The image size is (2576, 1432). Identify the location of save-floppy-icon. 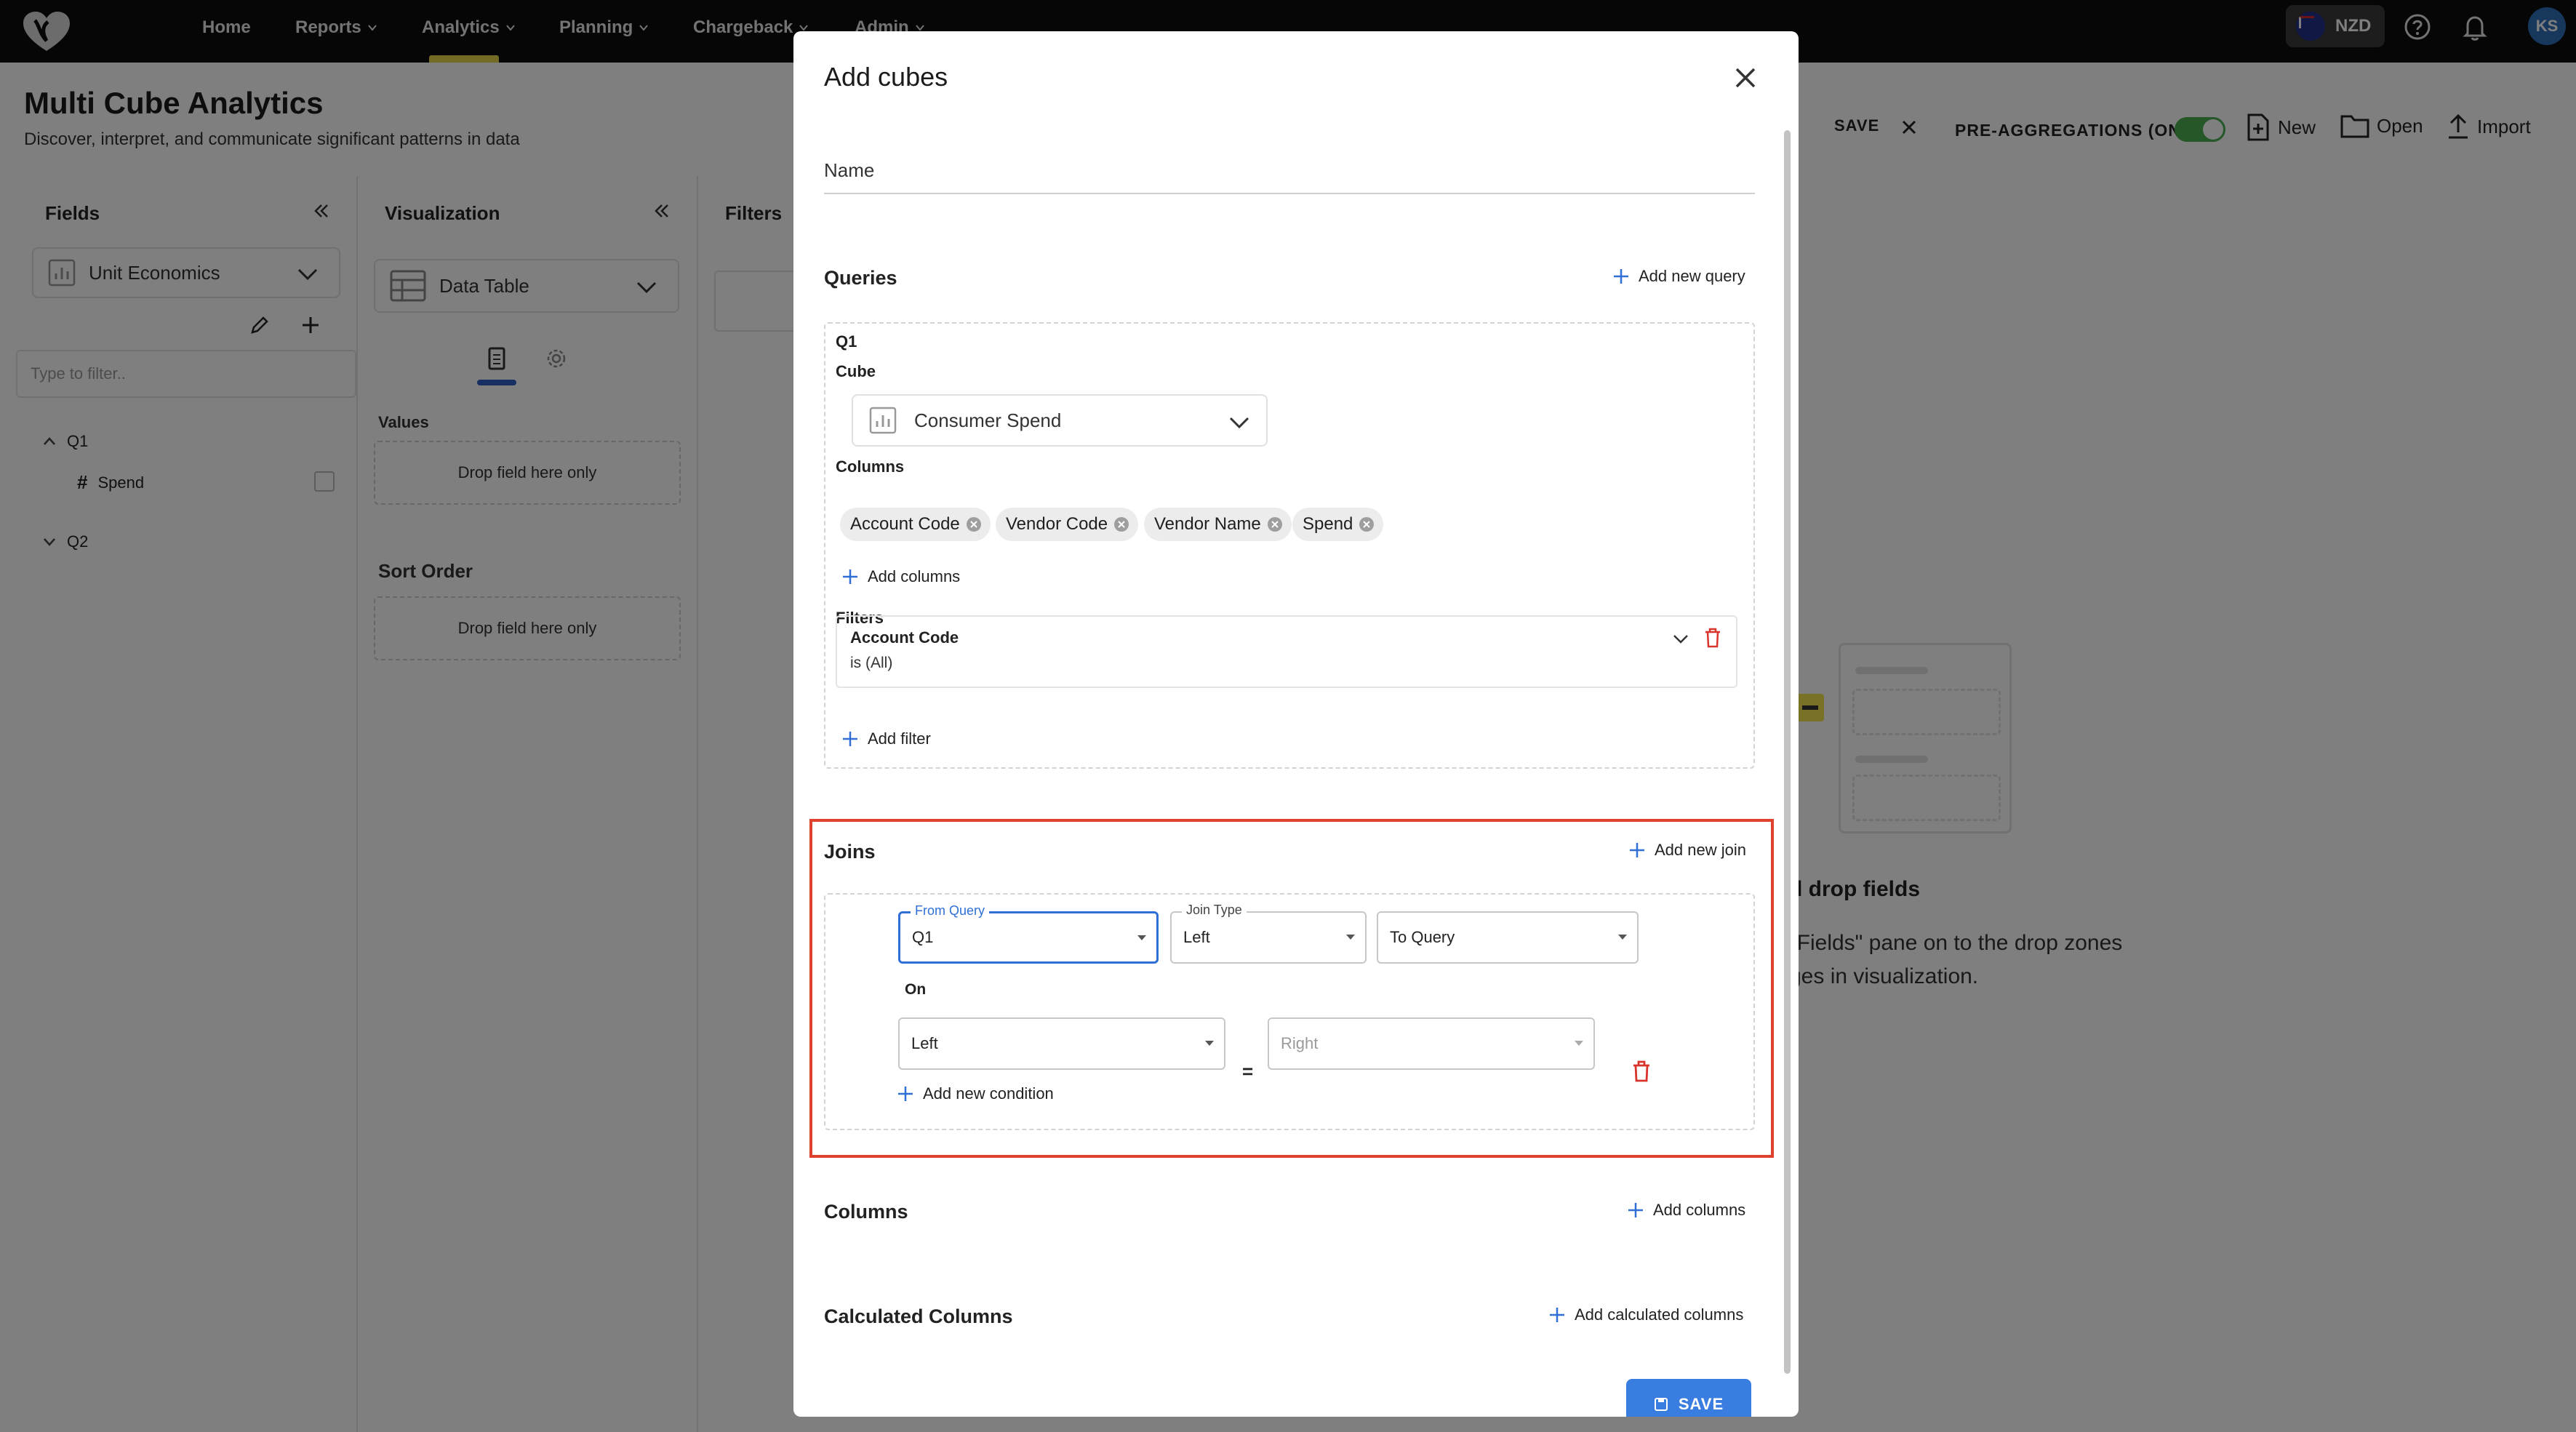
(1661, 1404).